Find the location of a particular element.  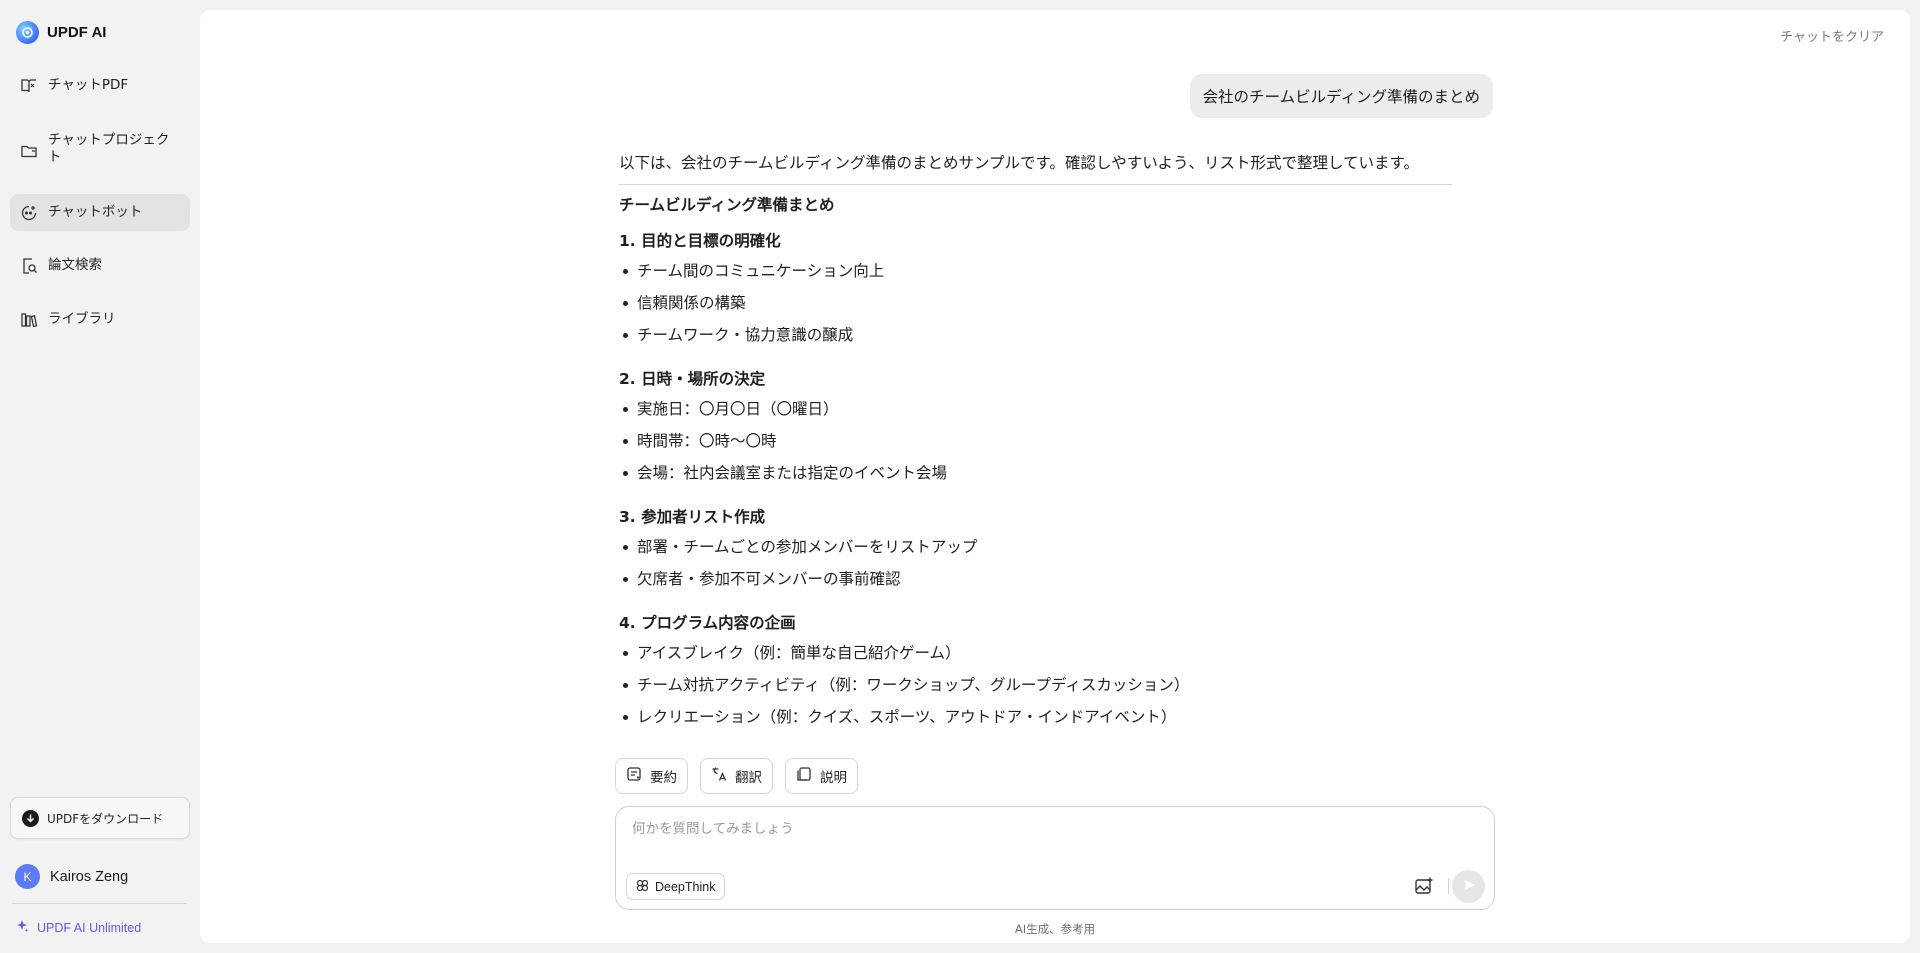

user-name: Kairos Zeng is located at coordinates (89, 876).